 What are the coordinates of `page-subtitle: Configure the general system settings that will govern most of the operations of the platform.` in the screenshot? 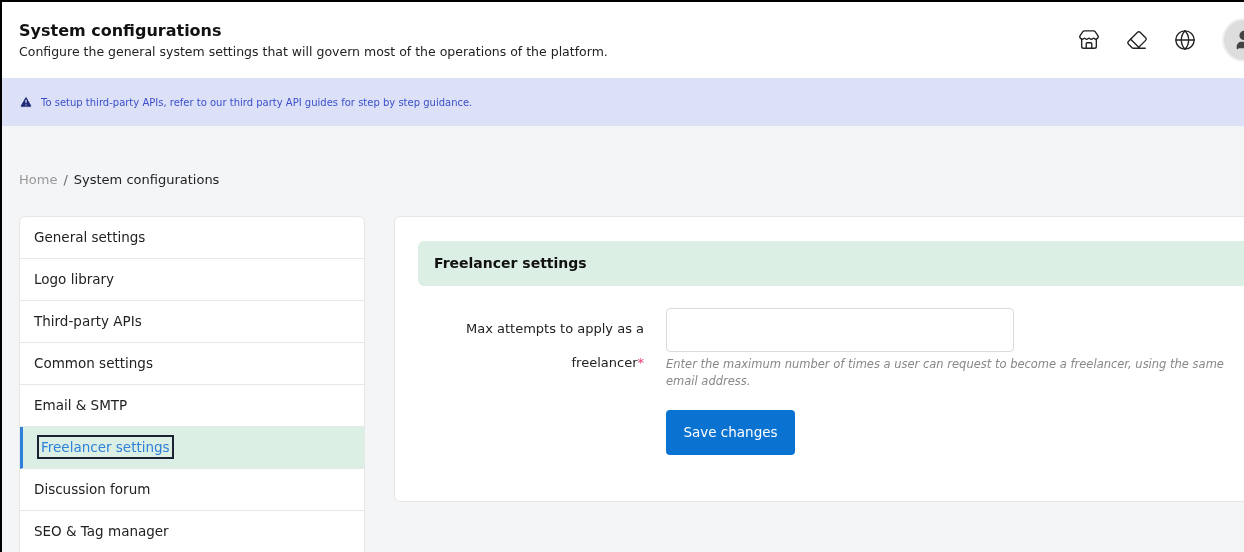 It's located at (314, 51).